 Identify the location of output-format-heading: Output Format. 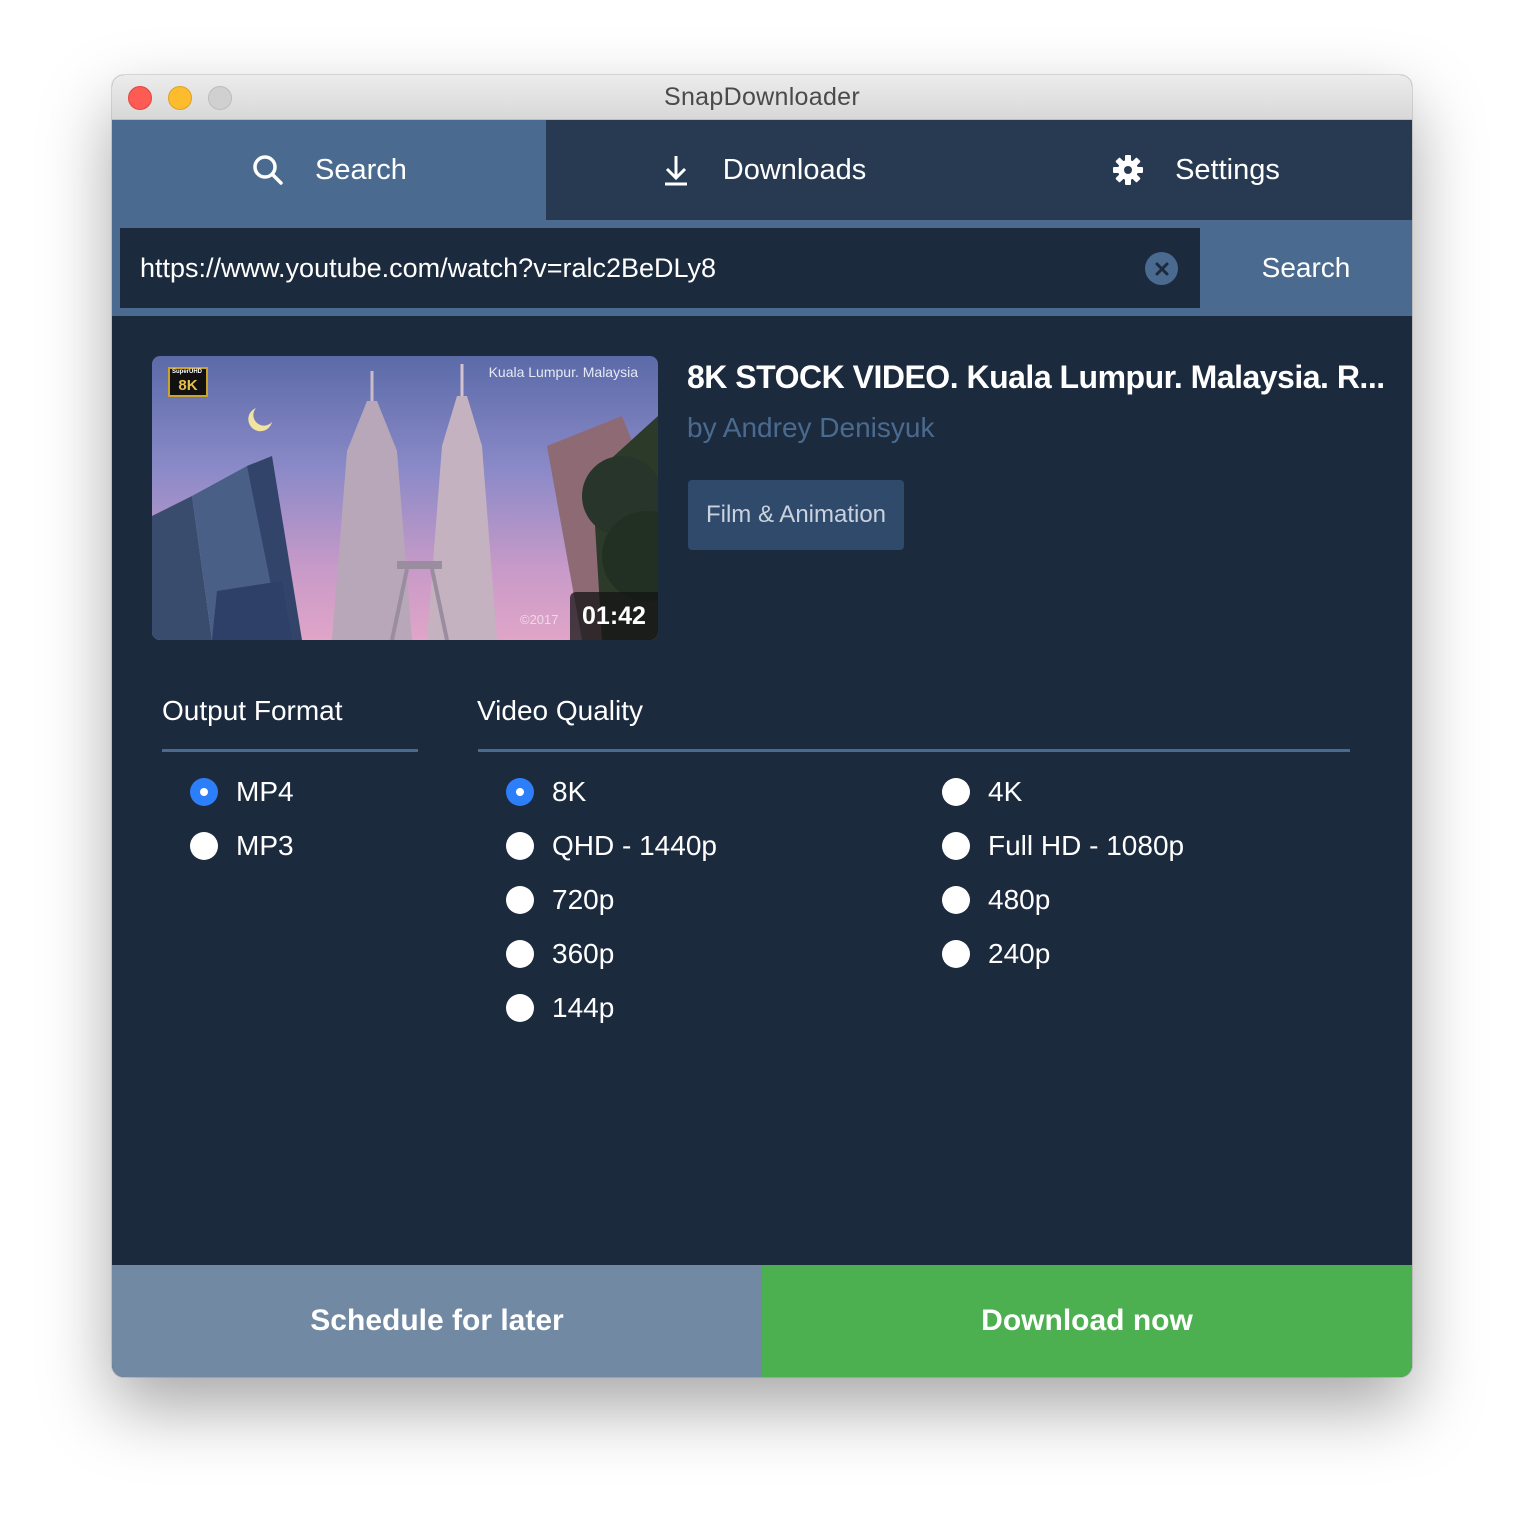
(252, 710).